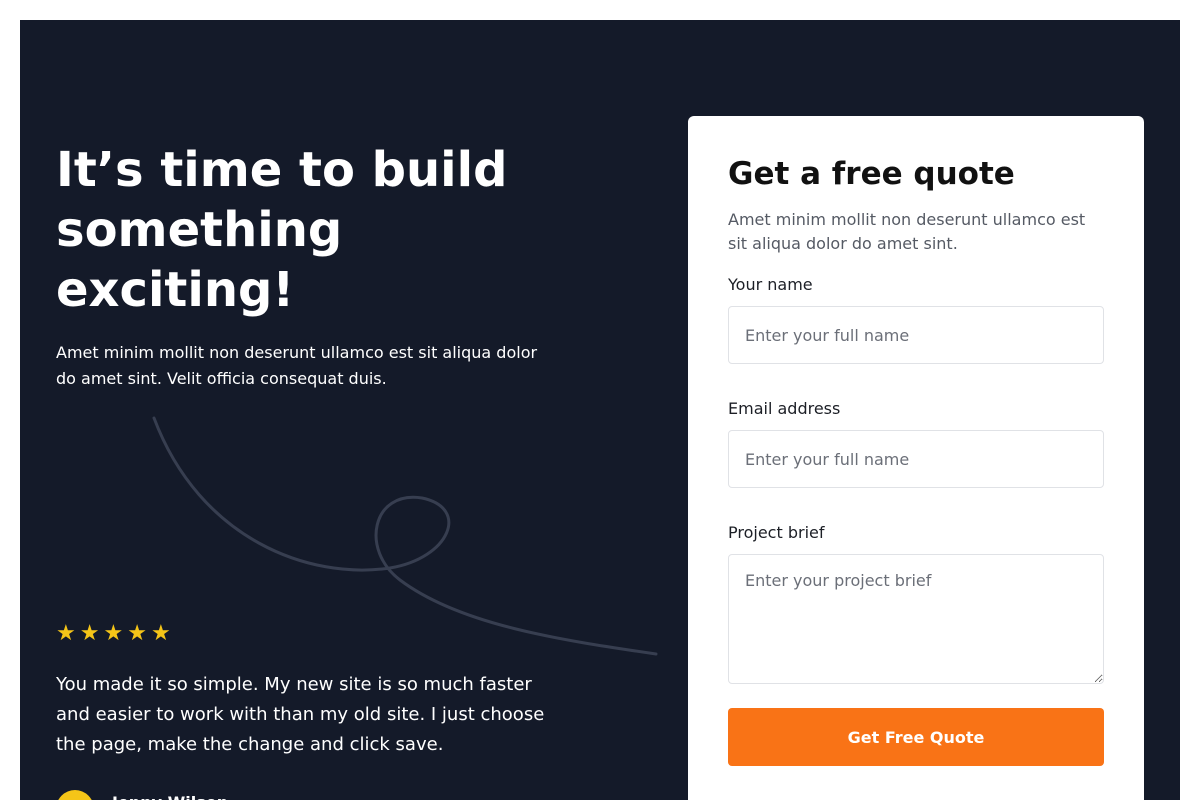 The image size is (1200, 800). I want to click on form-title: Get a free quote, so click(871, 174).